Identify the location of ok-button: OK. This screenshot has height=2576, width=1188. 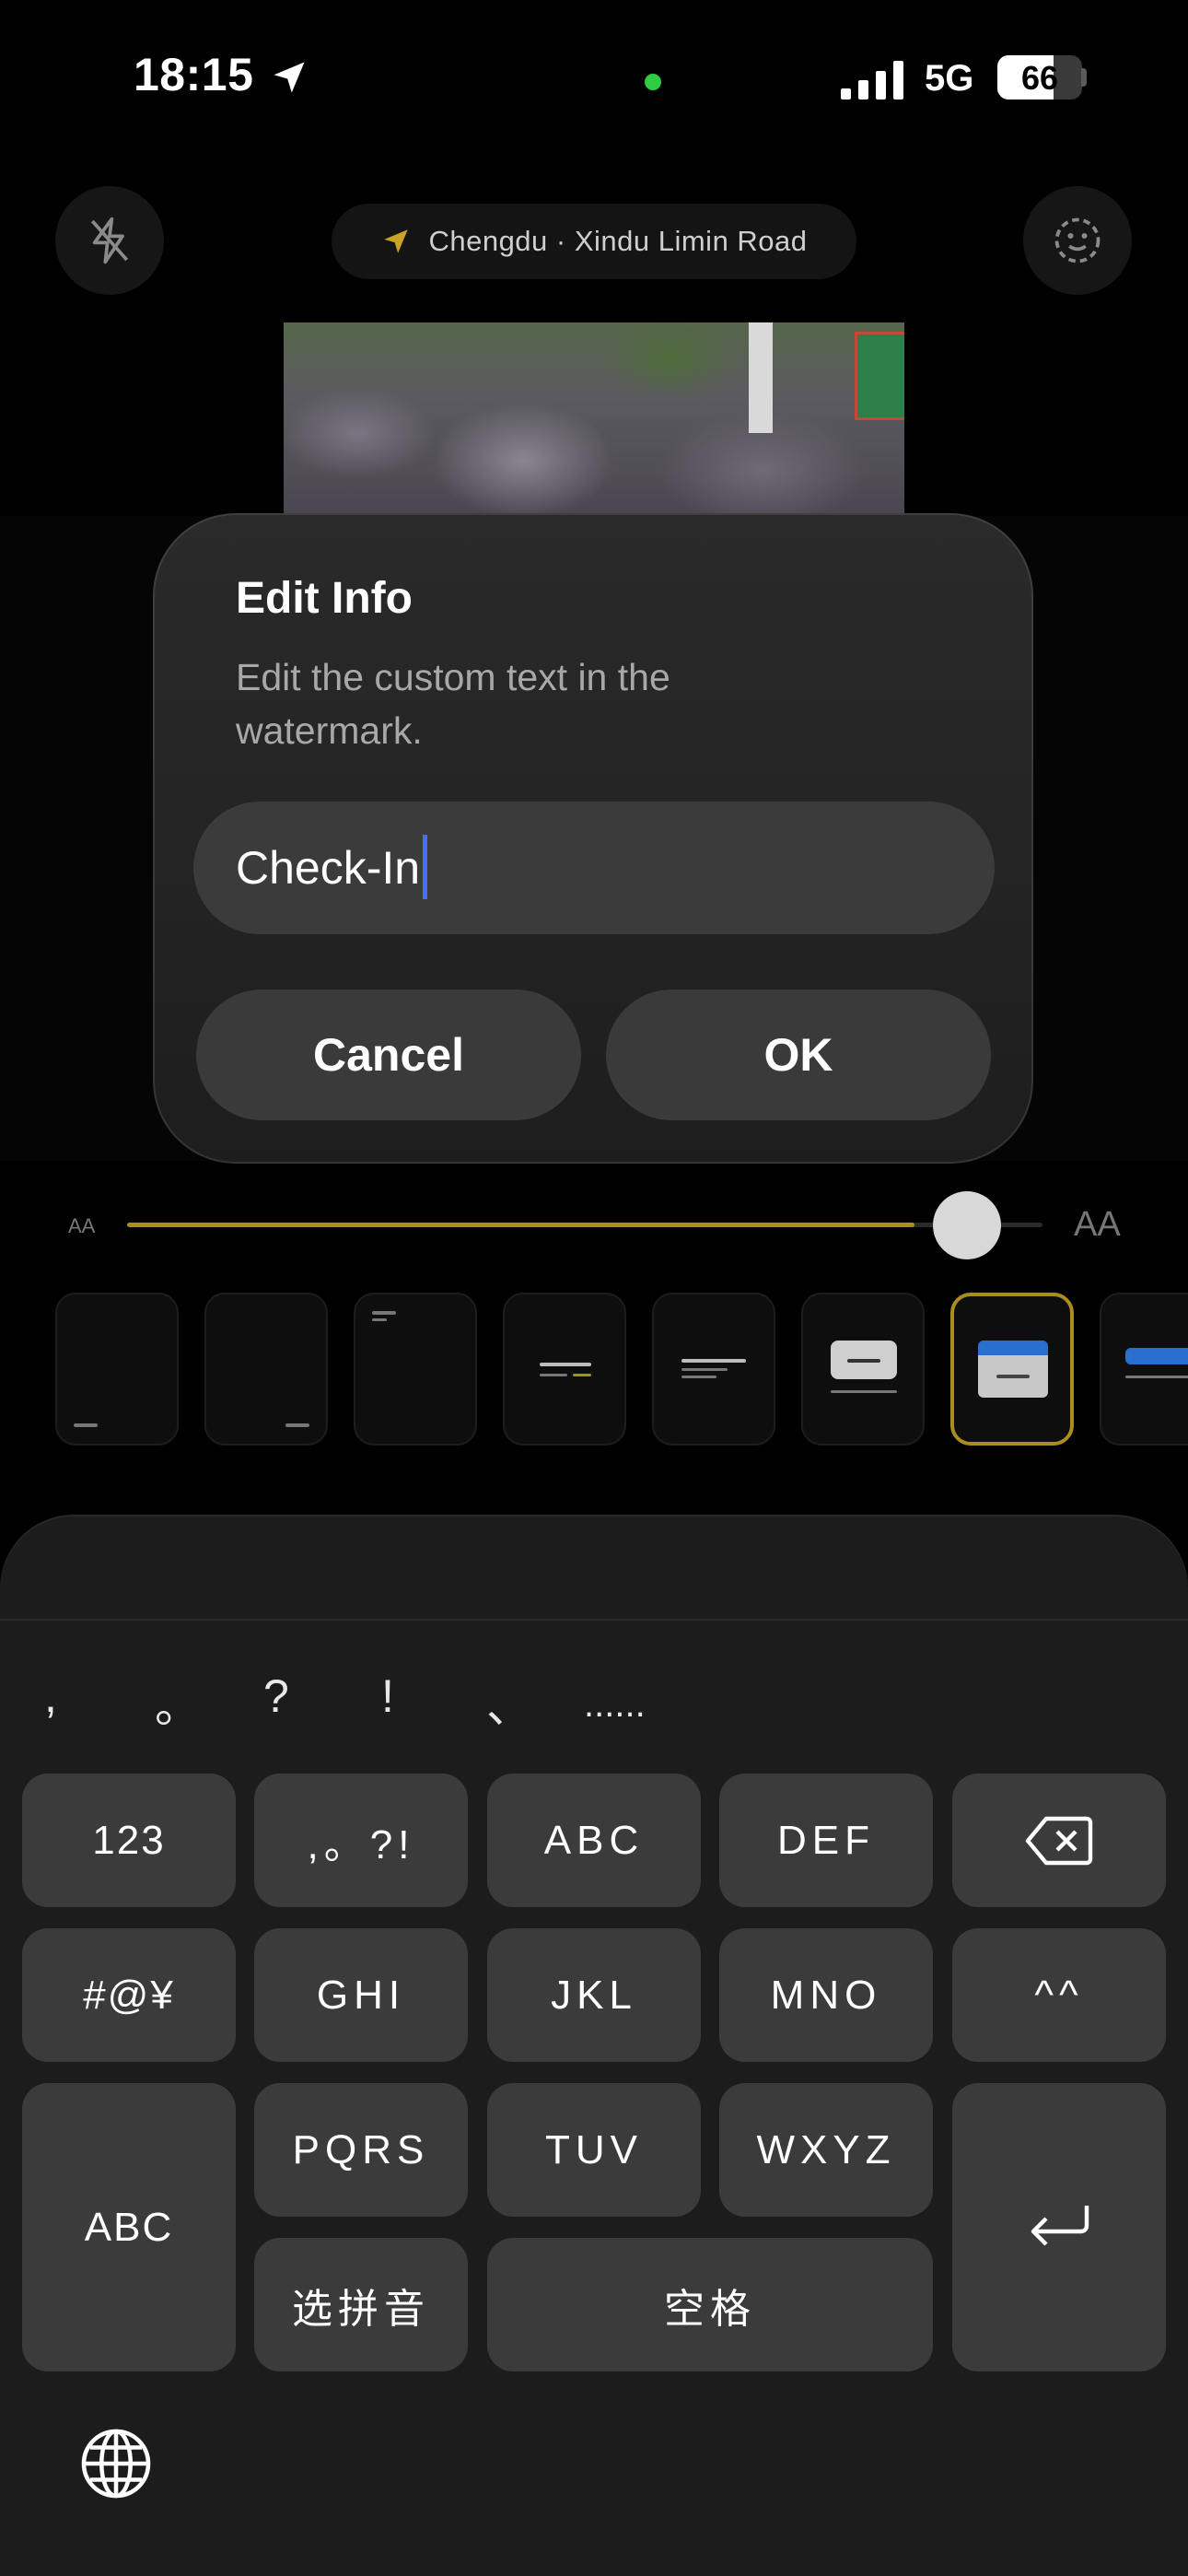
(798, 1054).